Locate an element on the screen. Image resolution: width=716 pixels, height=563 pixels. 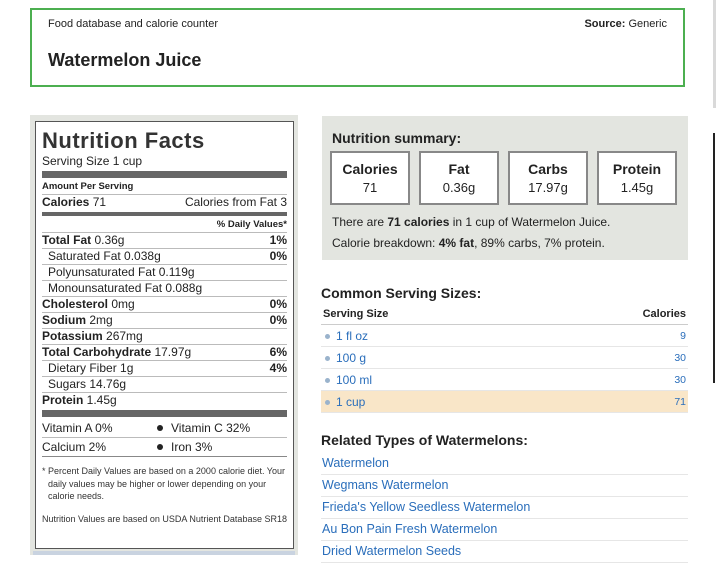
source-value: Generic is located at coordinates (647, 24).